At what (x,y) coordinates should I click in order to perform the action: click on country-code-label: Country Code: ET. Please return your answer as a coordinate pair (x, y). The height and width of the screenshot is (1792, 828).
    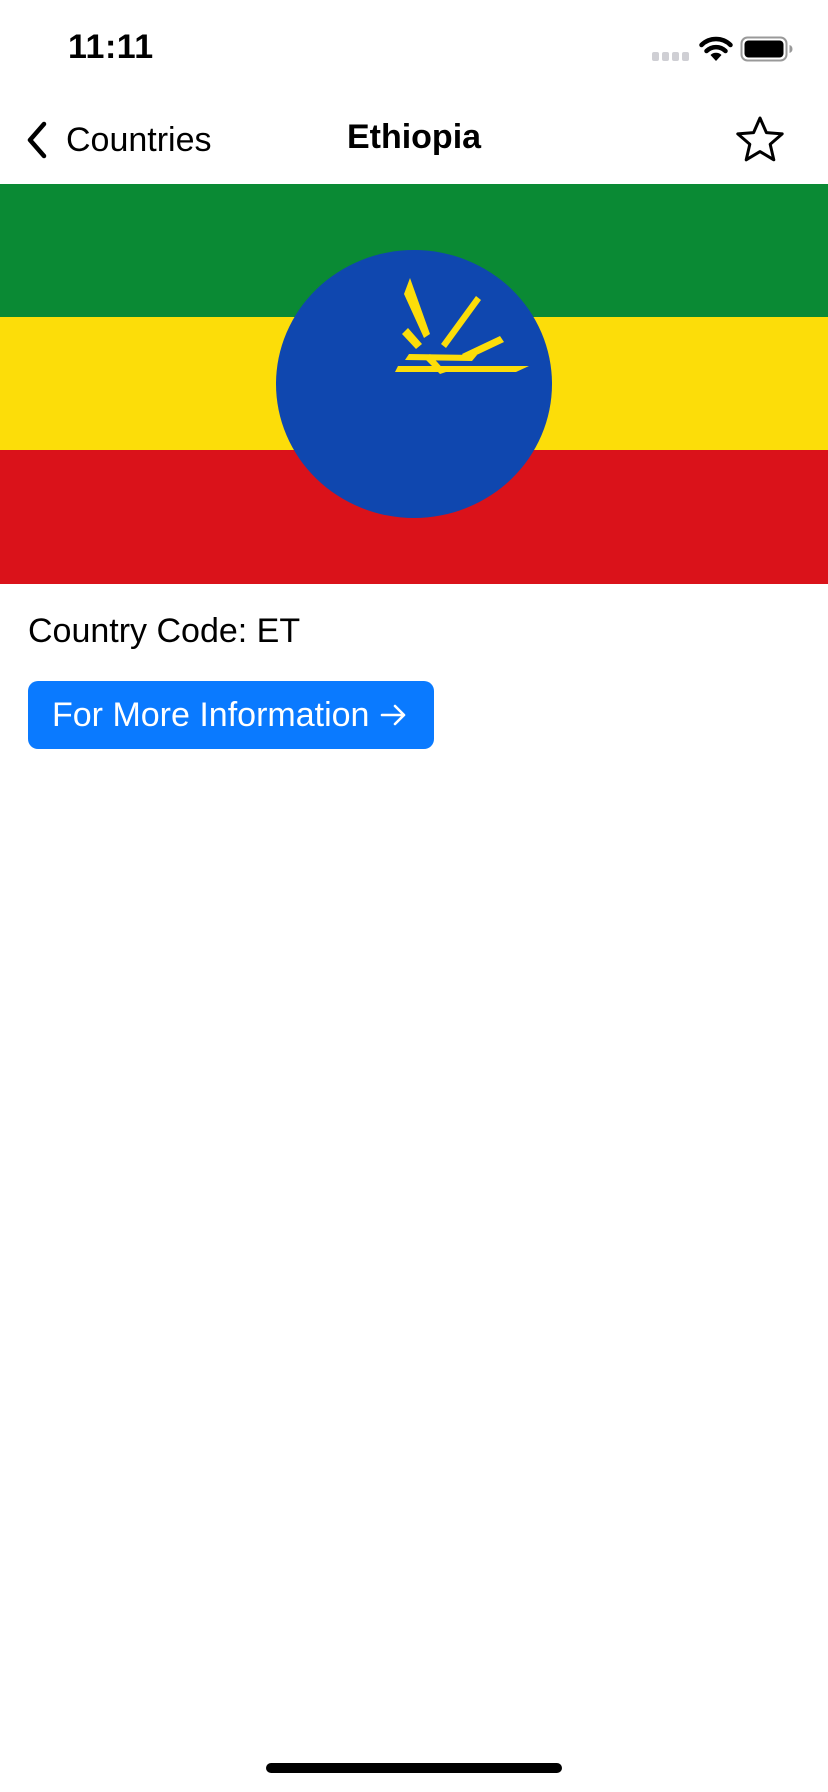
    Looking at the image, I should click on (164, 631).